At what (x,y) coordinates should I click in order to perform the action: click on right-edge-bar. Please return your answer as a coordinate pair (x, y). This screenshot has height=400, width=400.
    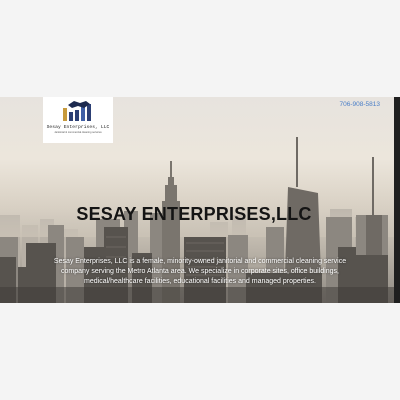
    Looking at the image, I should click on (397, 200).